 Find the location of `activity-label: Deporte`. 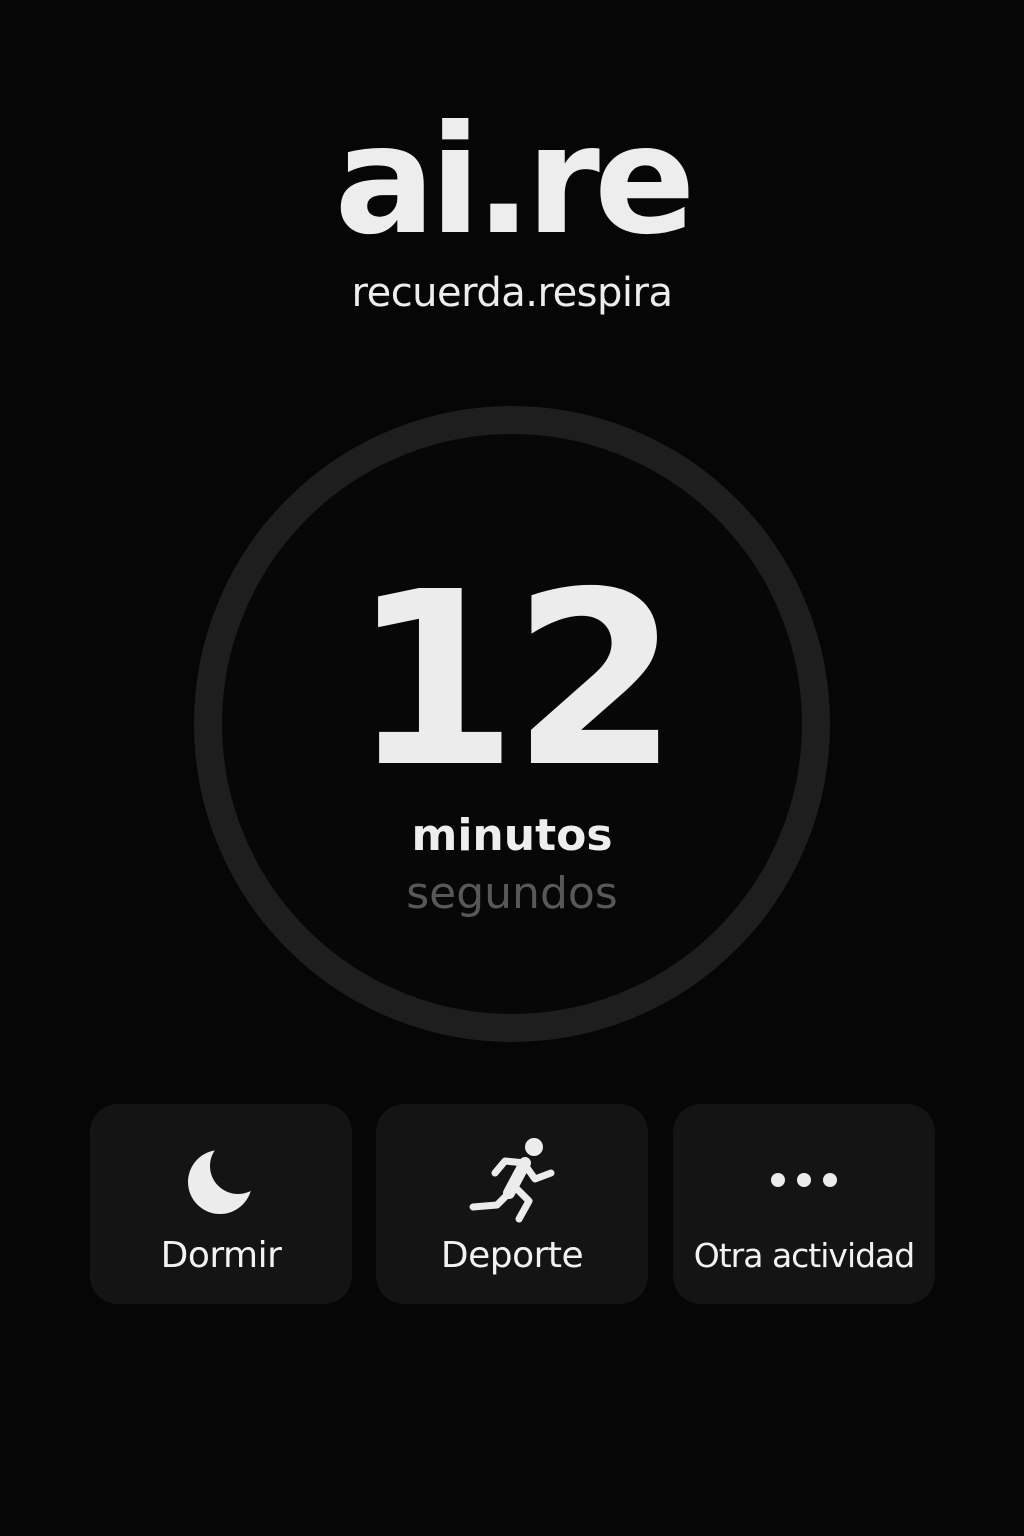

activity-label: Deporte is located at coordinates (512, 1255).